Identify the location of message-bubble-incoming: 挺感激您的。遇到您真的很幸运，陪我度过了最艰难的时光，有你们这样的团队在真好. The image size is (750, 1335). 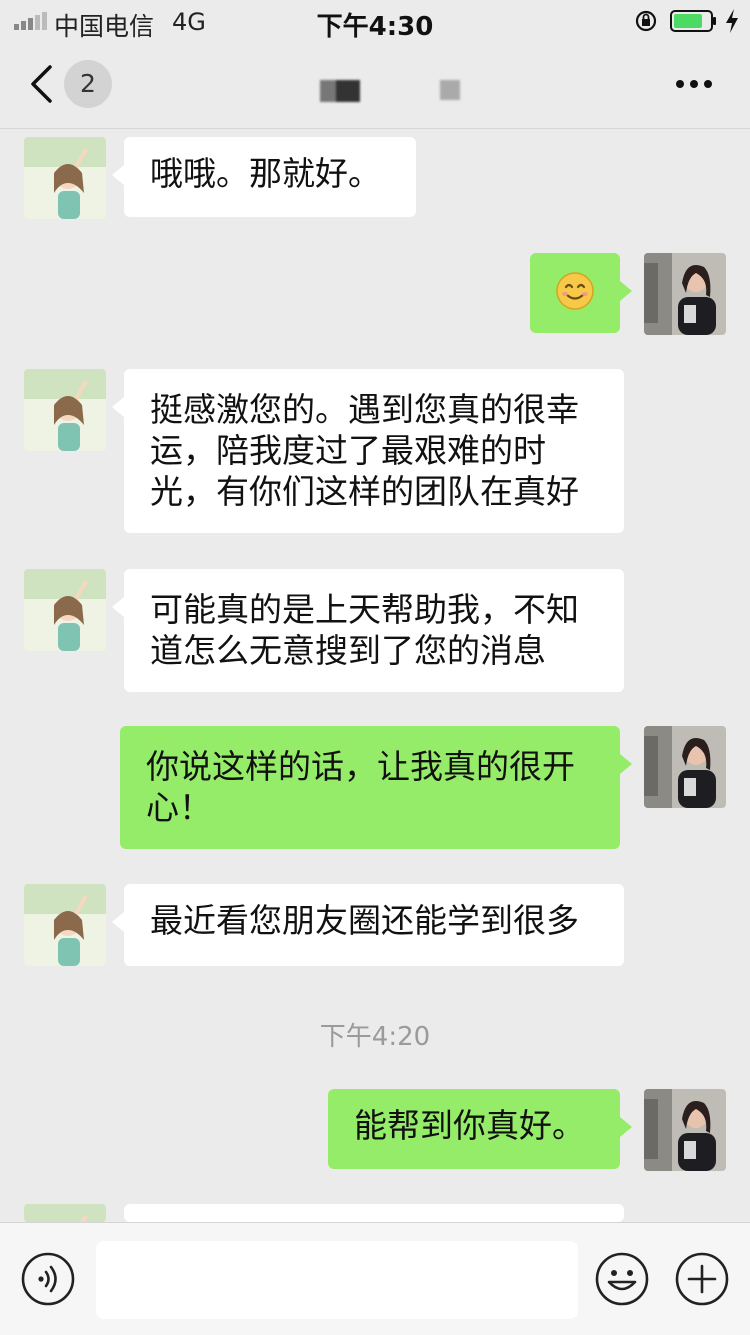
(368, 451).